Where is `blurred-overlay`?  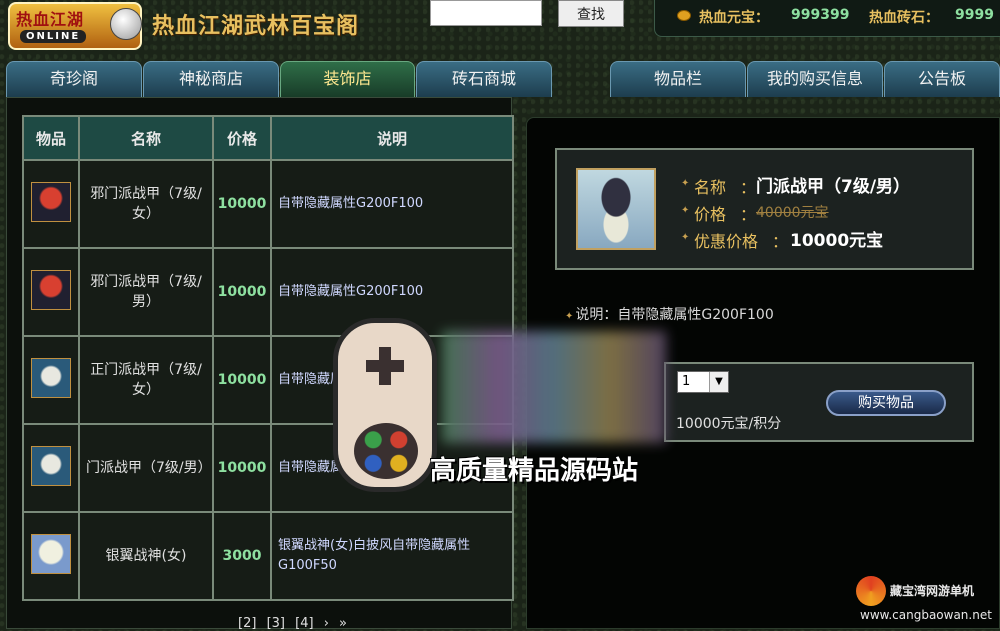 blurred-overlay is located at coordinates (554, 387).